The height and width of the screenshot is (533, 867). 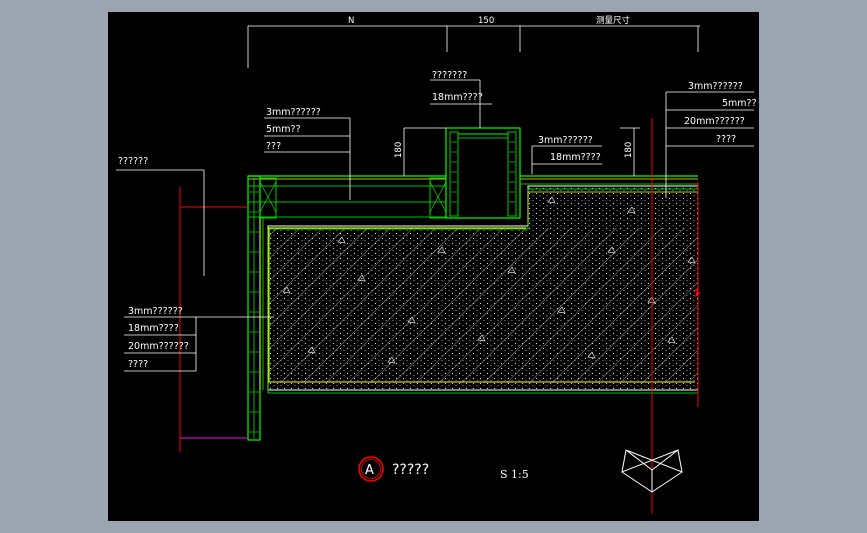 What do you see at coordinates (351, 21) in the screenshot?
I see `dimension-label-left: N` at bounding box center [351, 21].